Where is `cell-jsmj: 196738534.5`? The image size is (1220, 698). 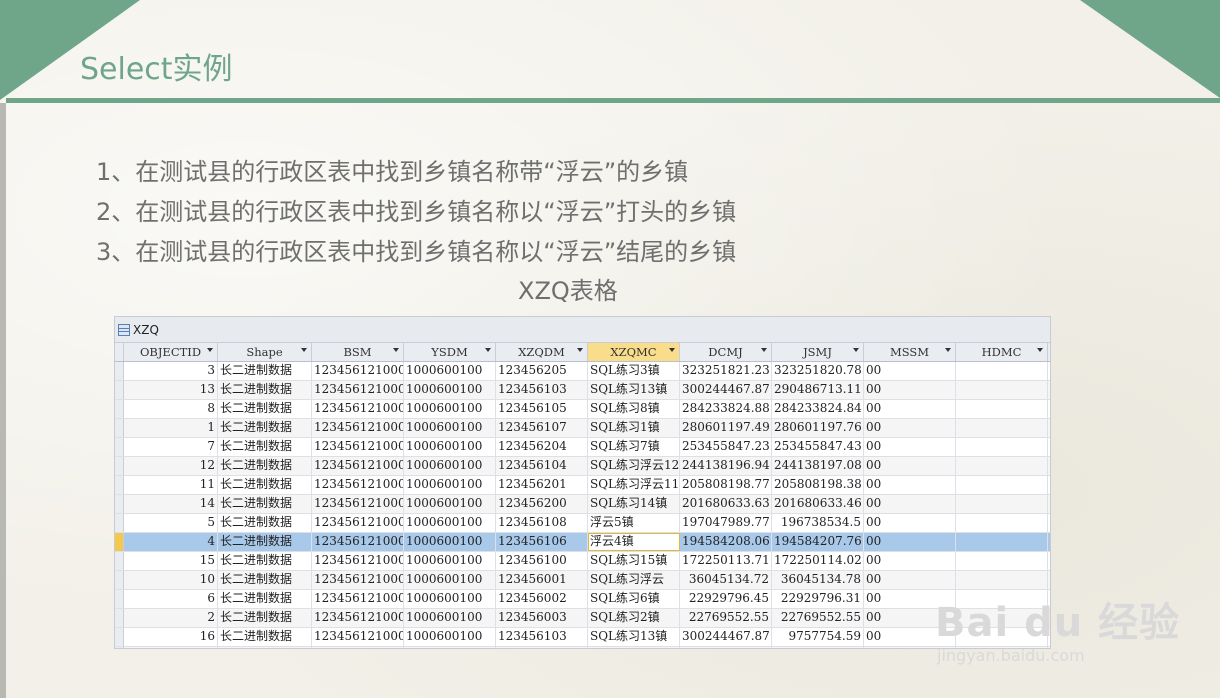 cell-jsmj: 196738534.5 is located at coordinates (818, 523).